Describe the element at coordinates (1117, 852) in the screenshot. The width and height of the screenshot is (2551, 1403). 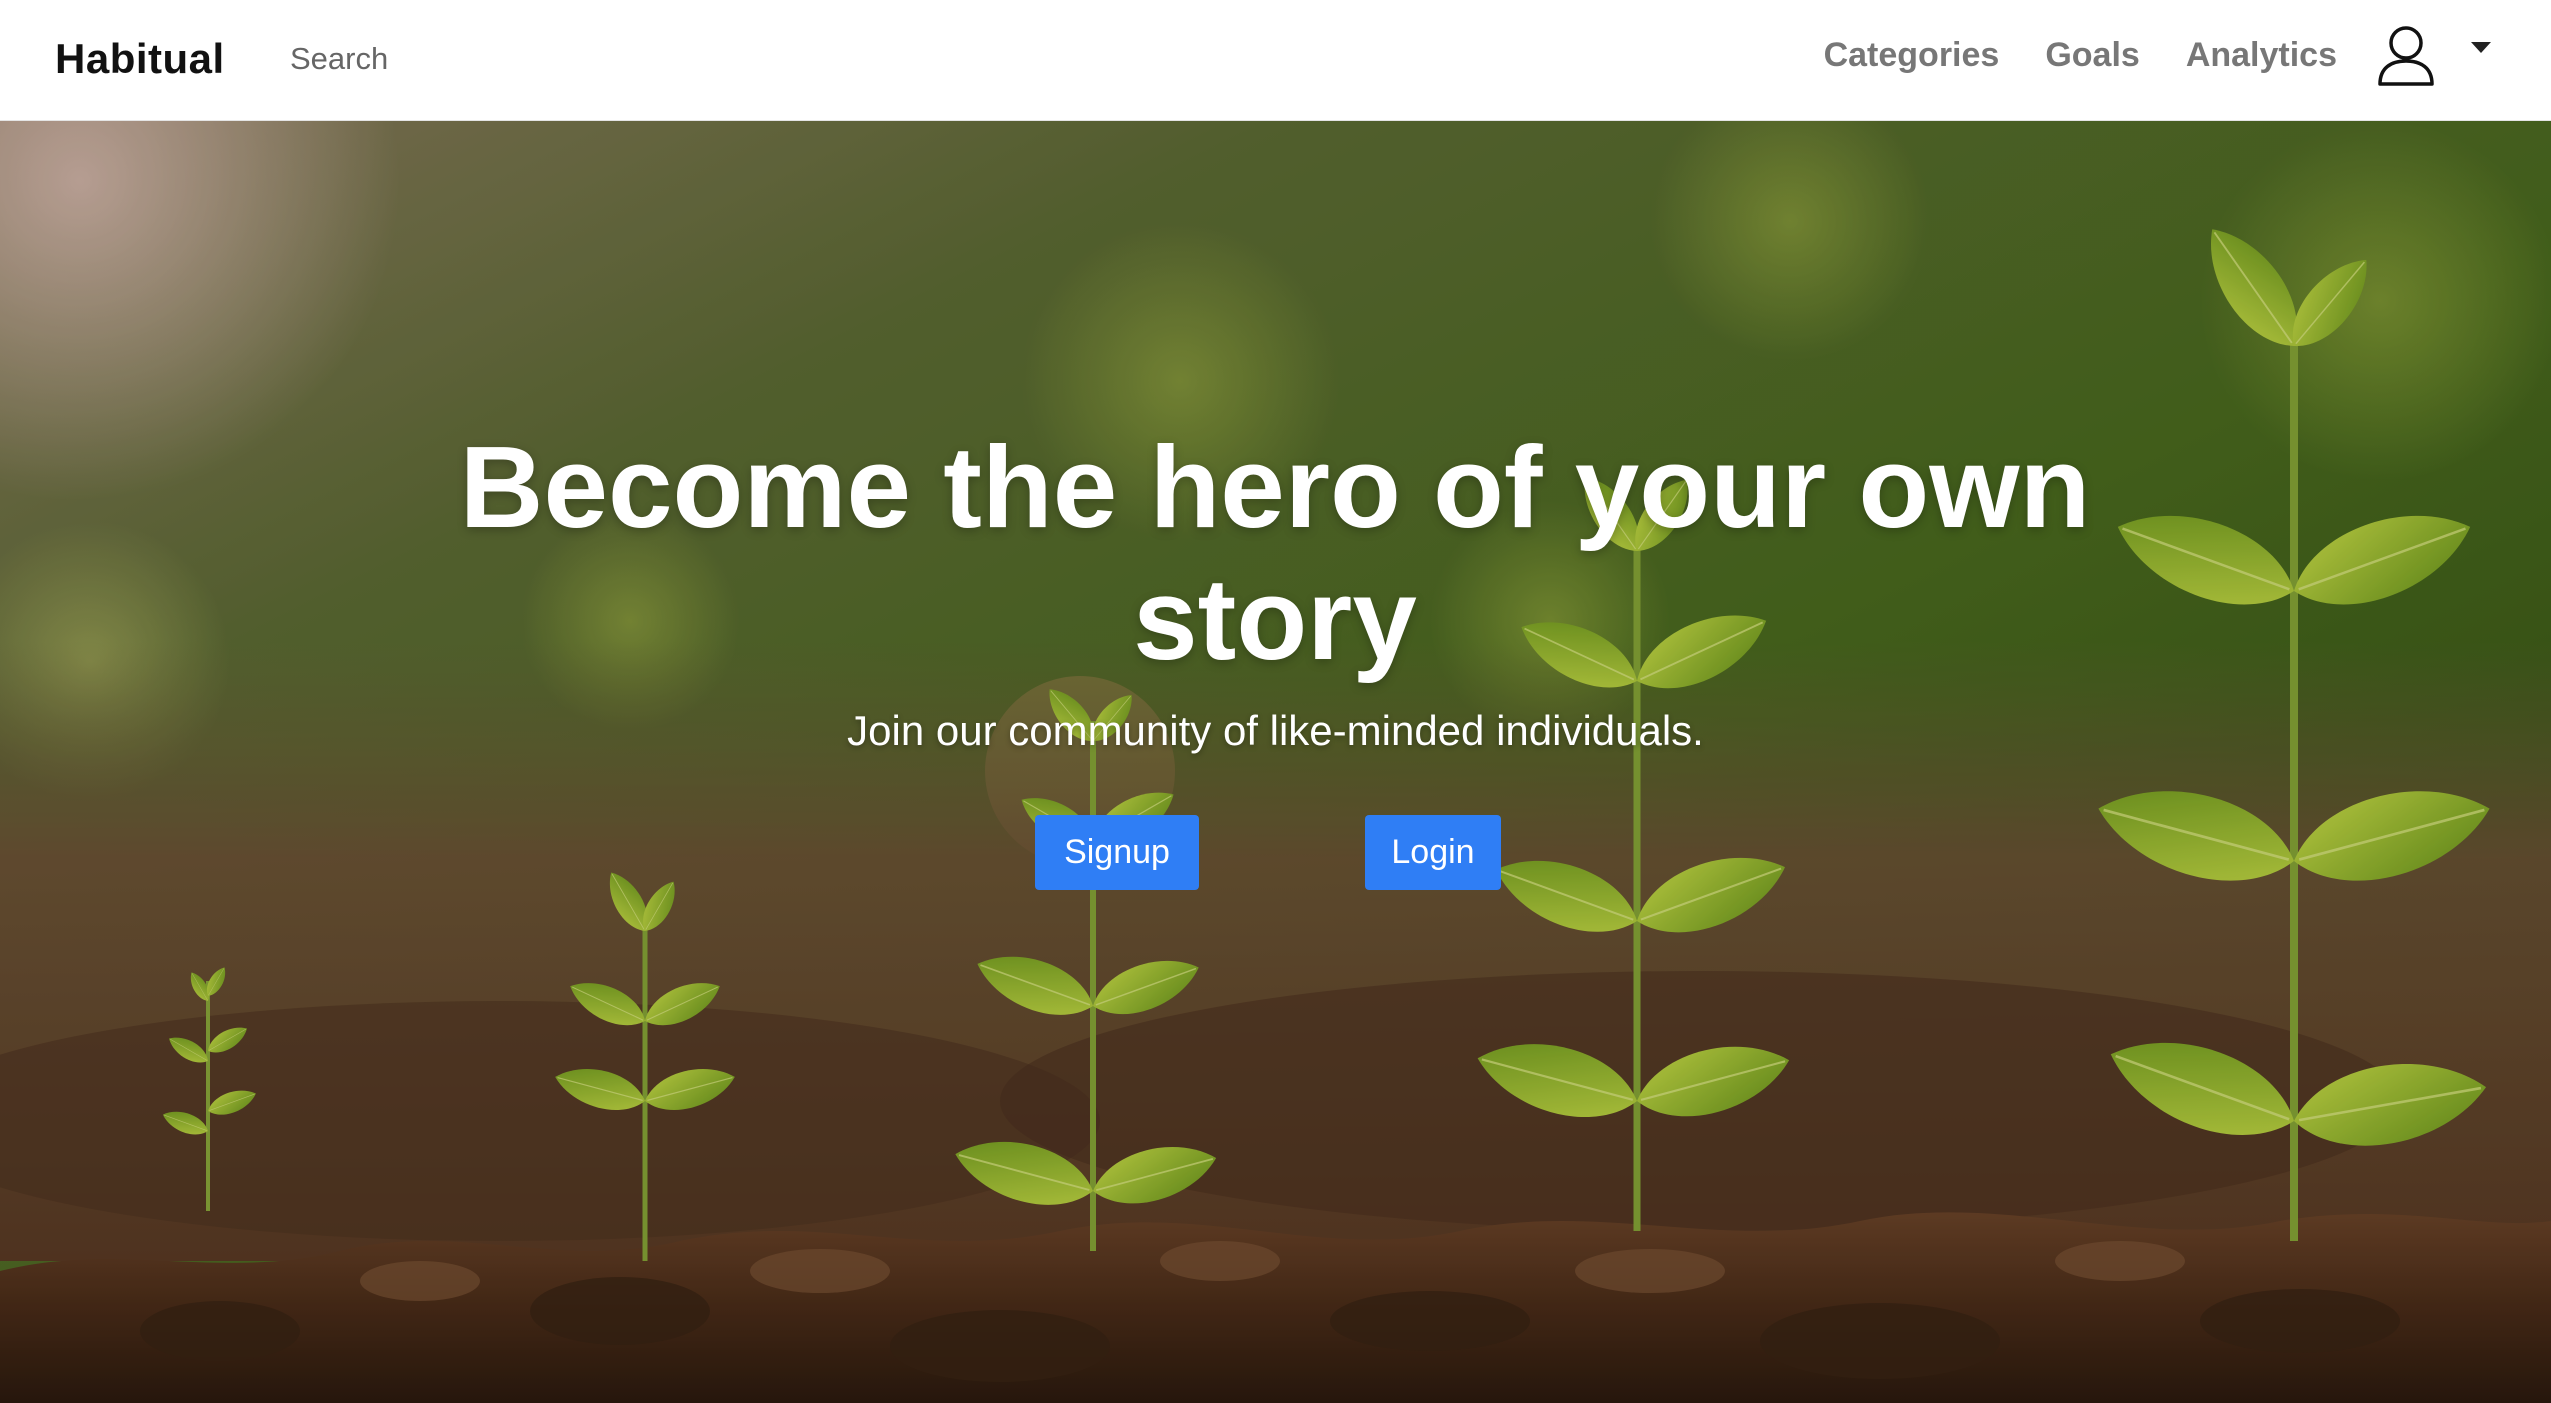
I see `signup-button: Signup` at that location.